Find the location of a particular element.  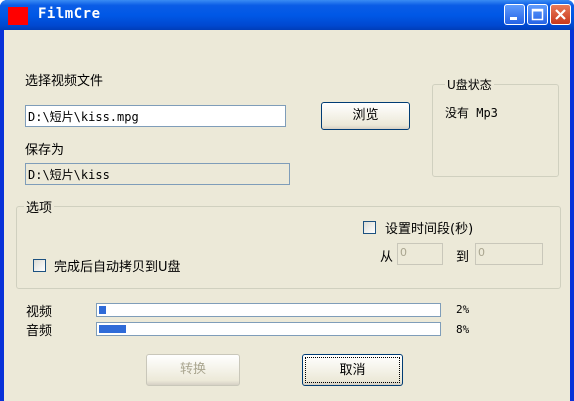

convert-button: 转换 is located at coordinates (193, 370).